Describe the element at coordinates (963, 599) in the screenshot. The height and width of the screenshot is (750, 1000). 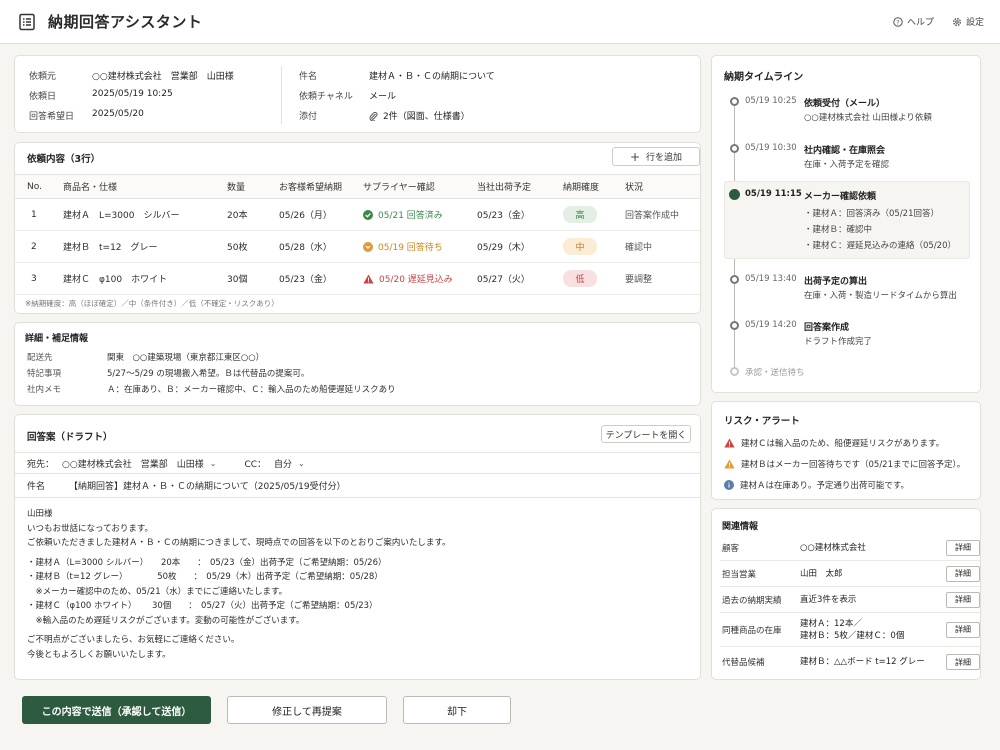
I see `history-detail-button: 詳細` at that location.